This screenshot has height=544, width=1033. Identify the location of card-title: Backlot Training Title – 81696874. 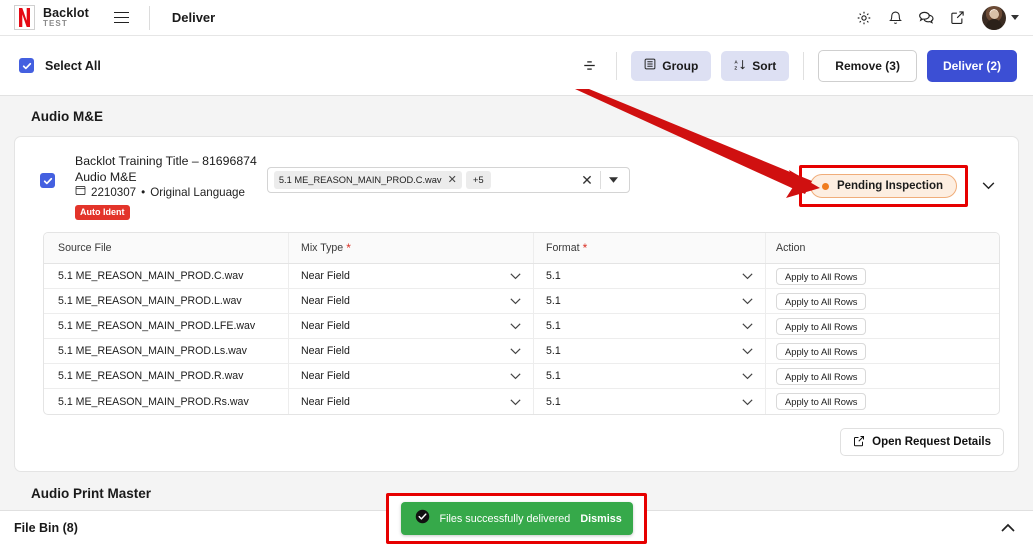
(166, 161).